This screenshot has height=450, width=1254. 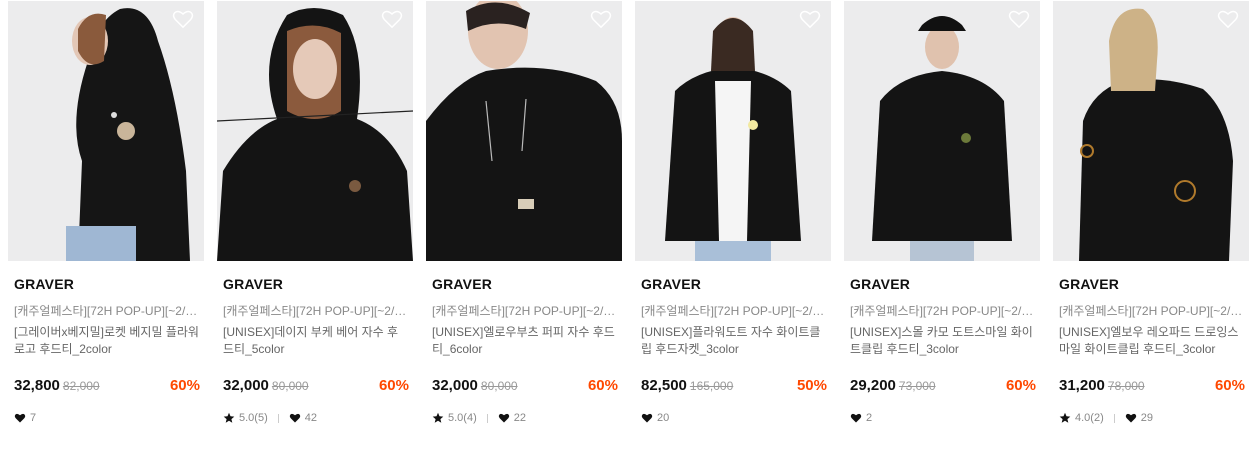 What do you see at coordinates (917, 386) in the screenshot?
I see `original-price: 73,000` at bounding box center [917, 386].